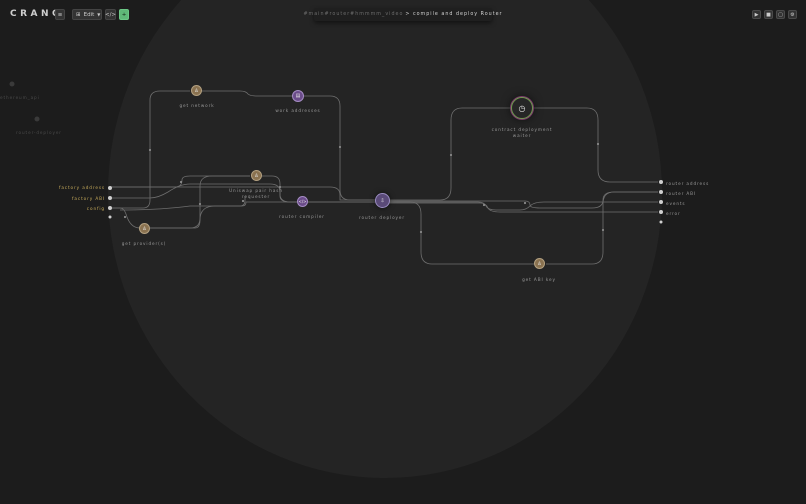 This screenshot has height=504, width=806. I want to click on node-label-work-addresses: work addresses, so click(298, 110).